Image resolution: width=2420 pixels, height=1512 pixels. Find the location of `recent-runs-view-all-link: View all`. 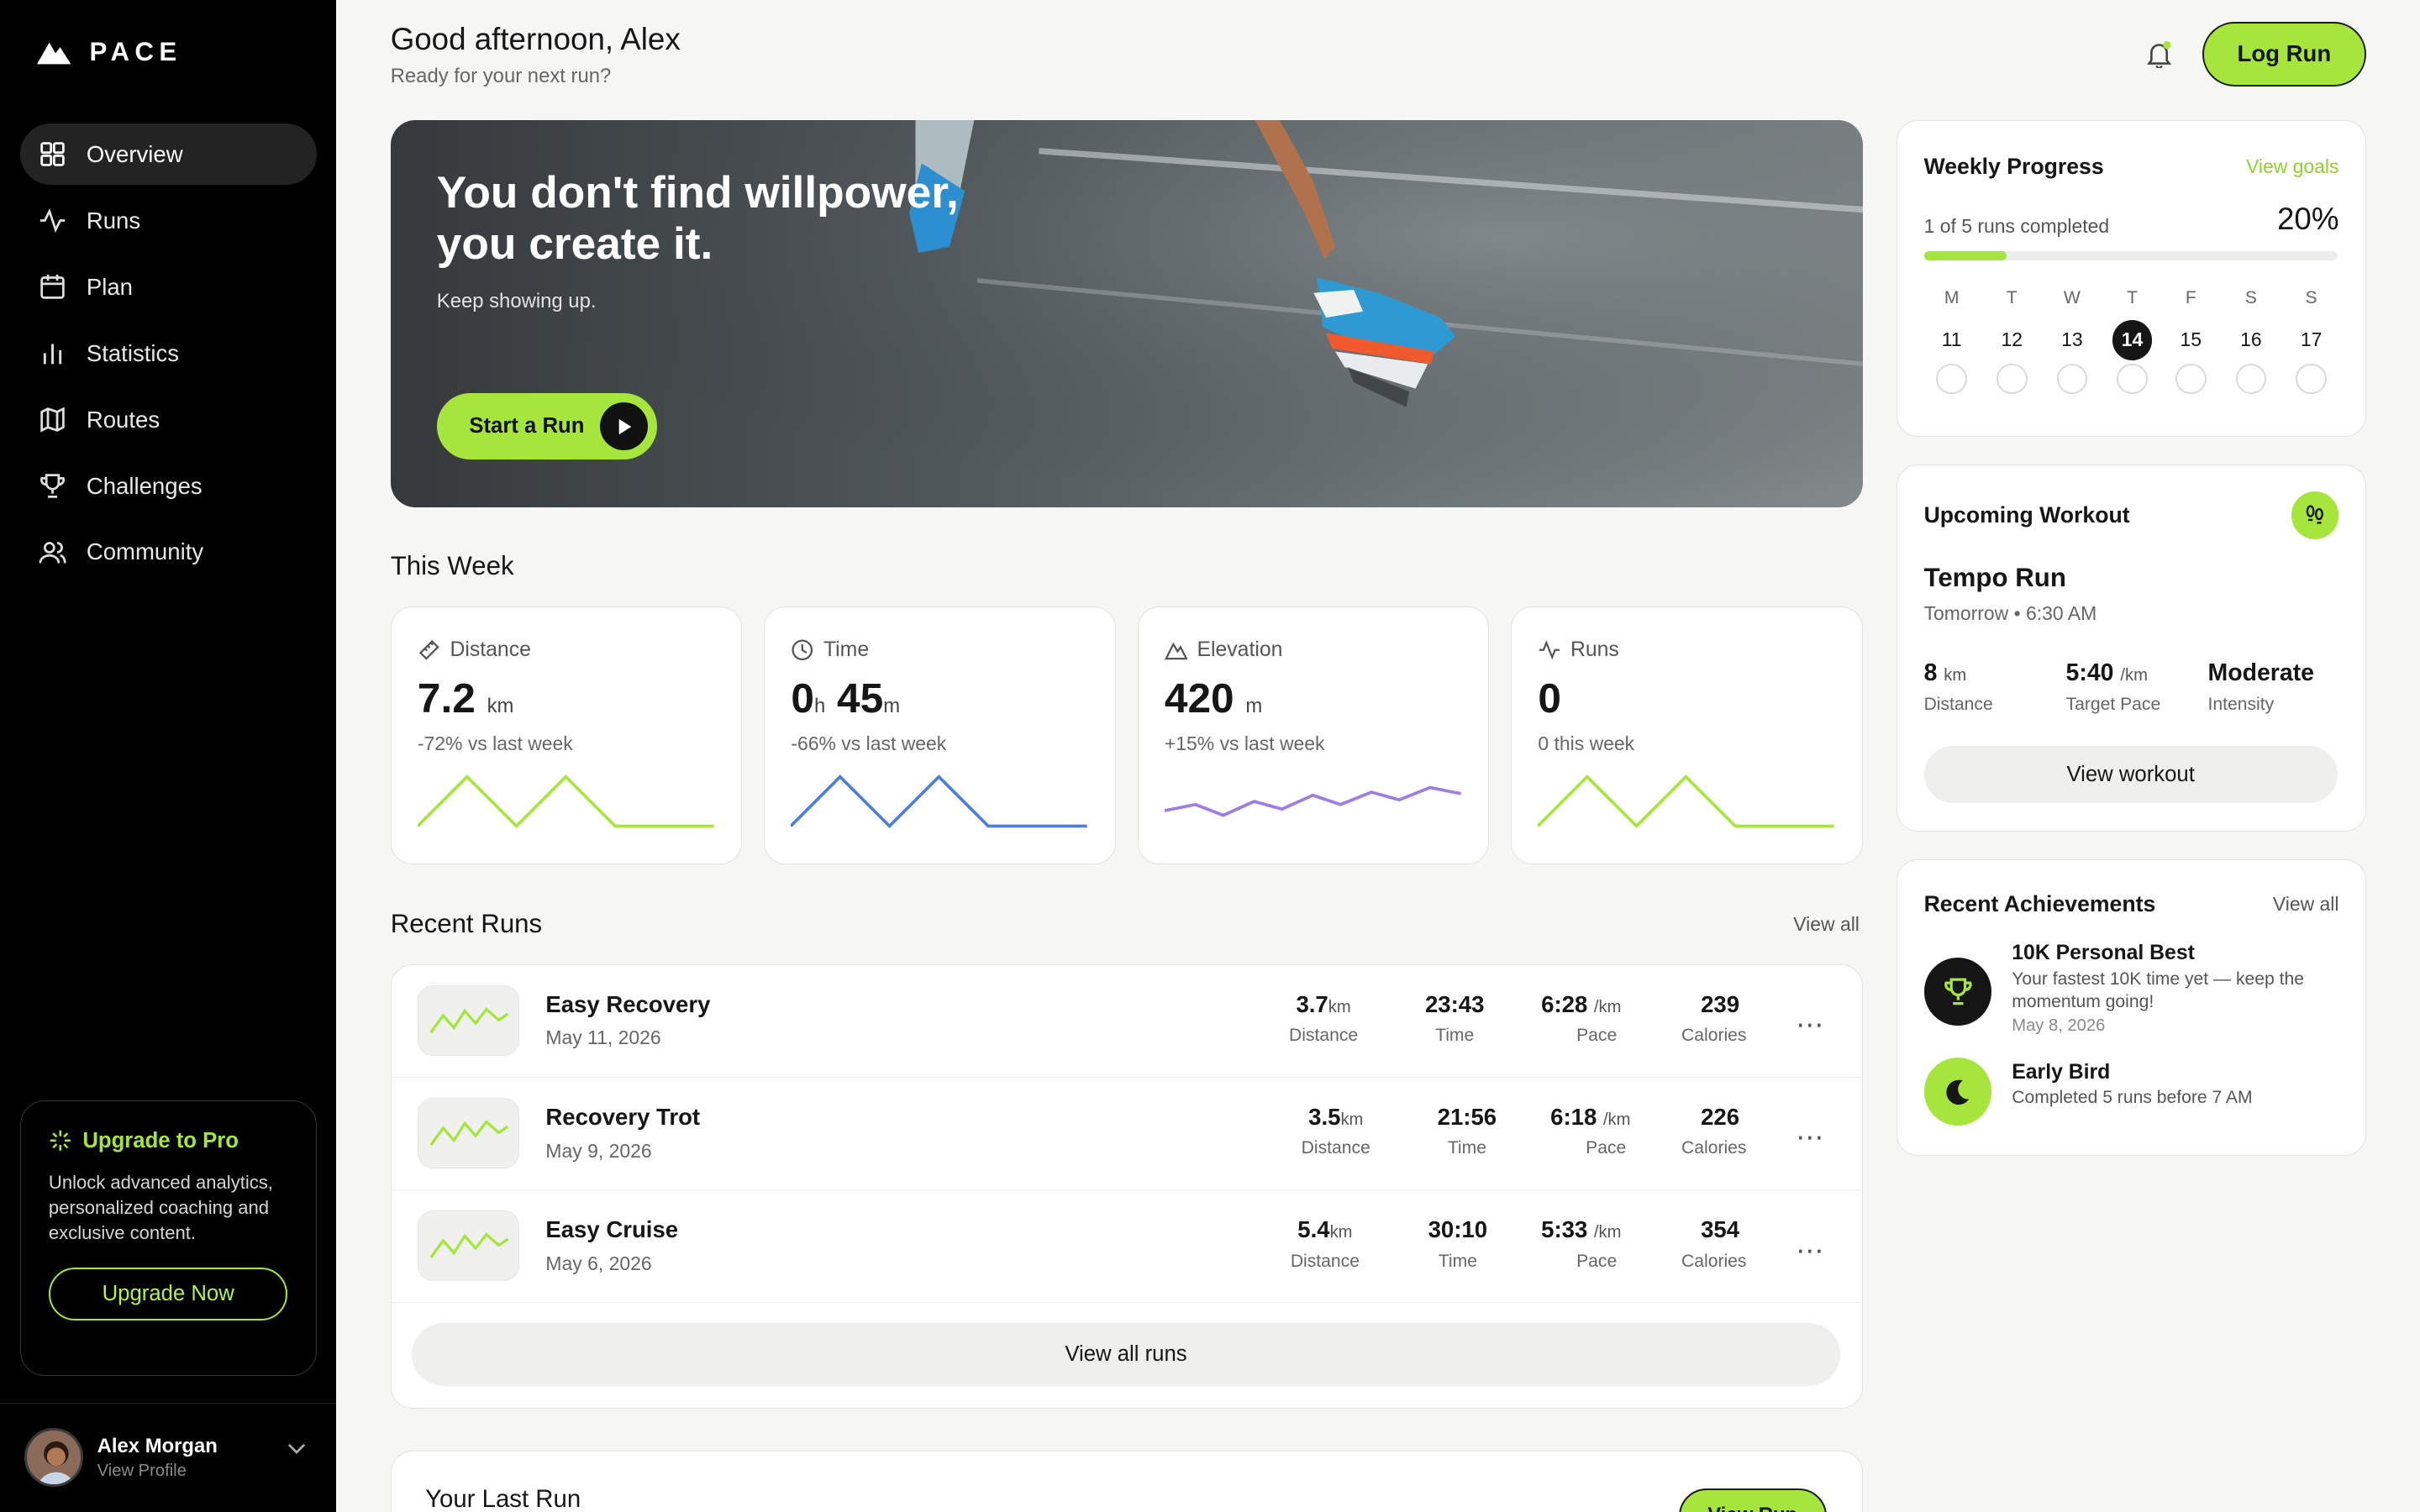

recent-runs-view-all-link: View all is located at coordinates (1826, 924).